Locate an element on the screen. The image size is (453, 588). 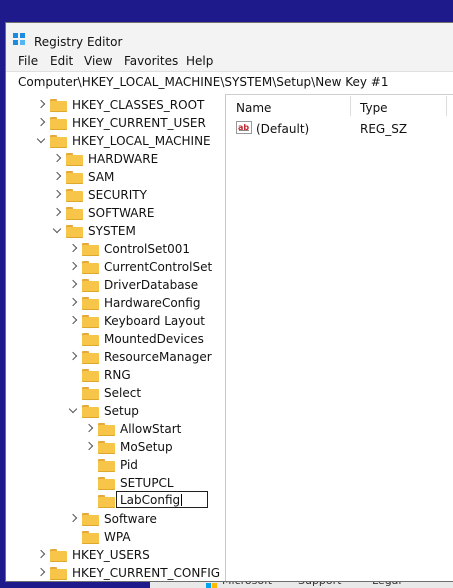
column-header-name: Name is located at coordinates (253, 108).